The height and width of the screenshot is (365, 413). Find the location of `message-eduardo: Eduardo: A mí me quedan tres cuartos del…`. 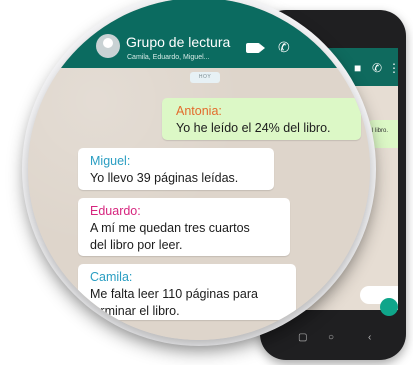

message-eduardo: Eduardo: A mí me quedan tres cuartos del… is located at coordinates (184, 227).